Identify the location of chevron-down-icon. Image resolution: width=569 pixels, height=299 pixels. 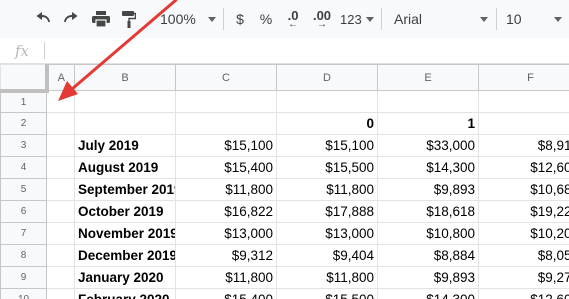
(484, 19).